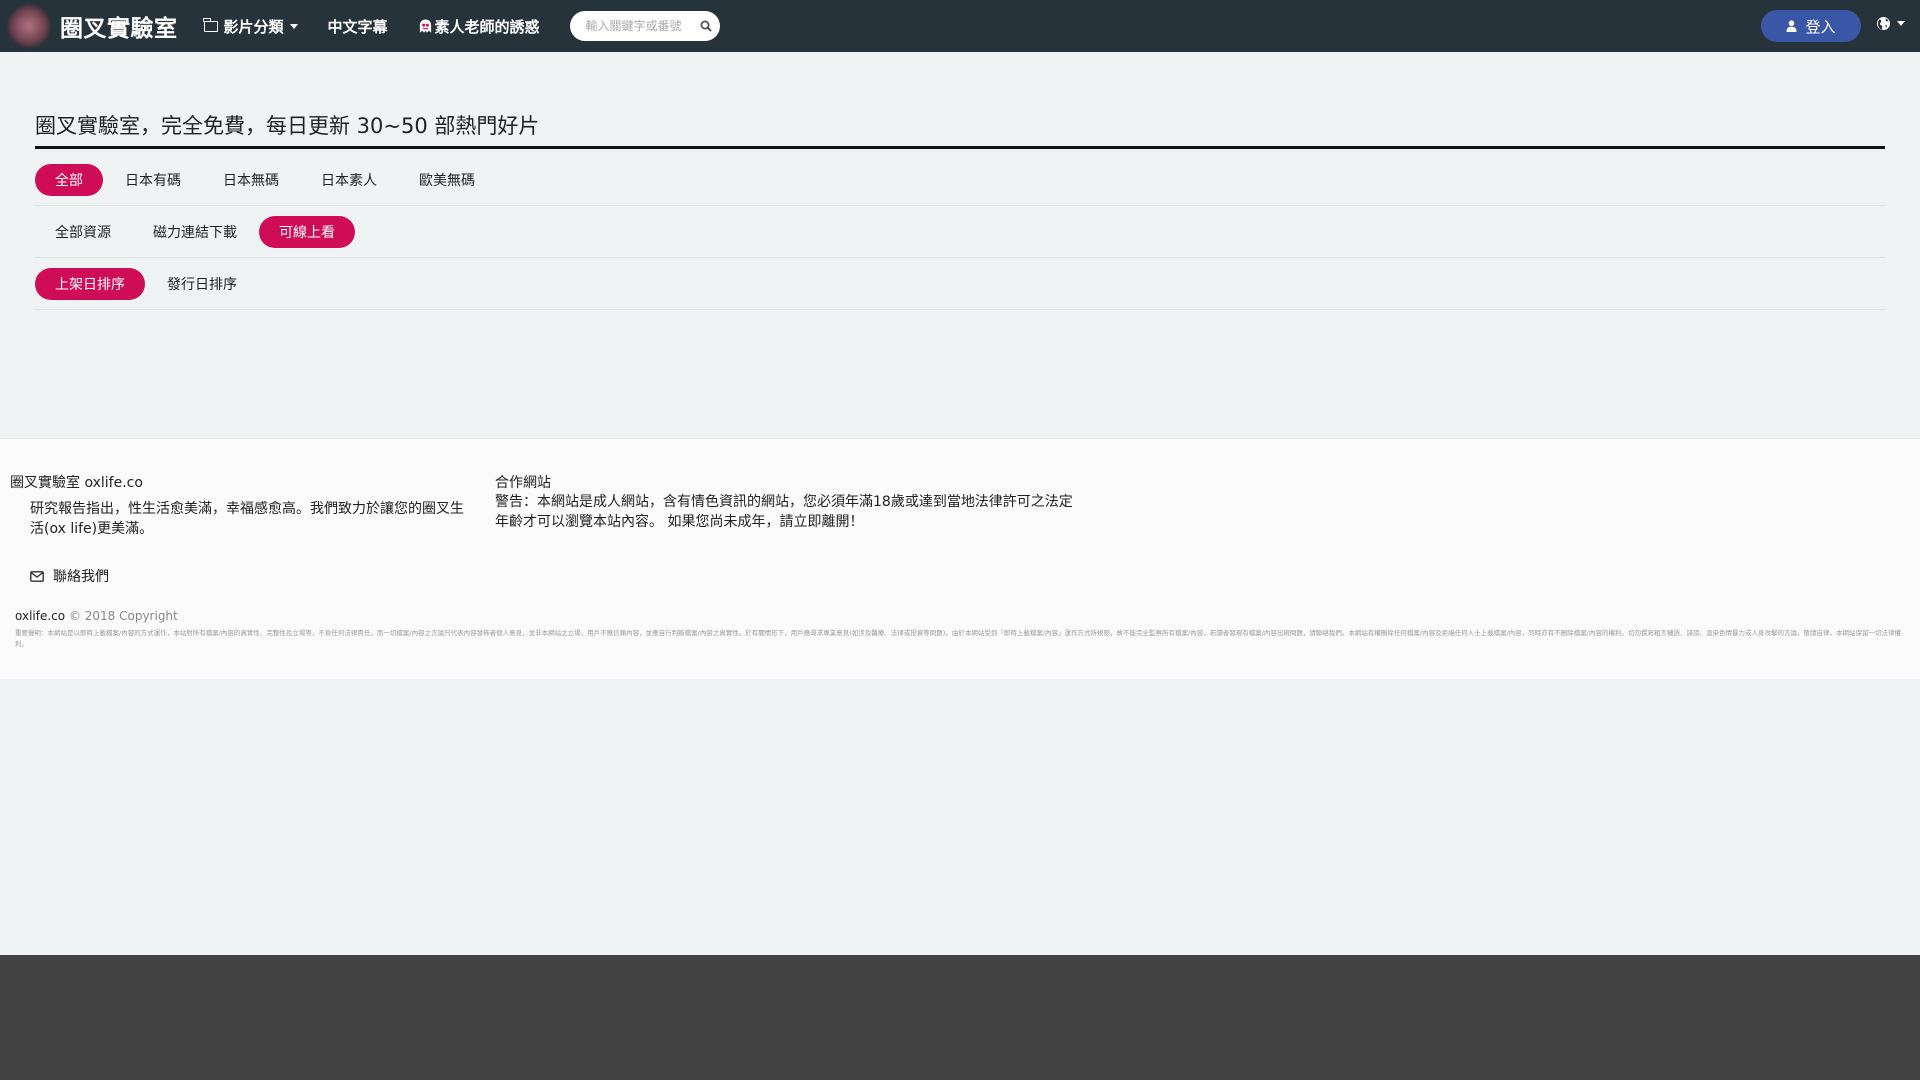 Image resolution: width=1920 pixels, height=1080 pixels. I want to click on site-logo-icon, so click(29, 26).